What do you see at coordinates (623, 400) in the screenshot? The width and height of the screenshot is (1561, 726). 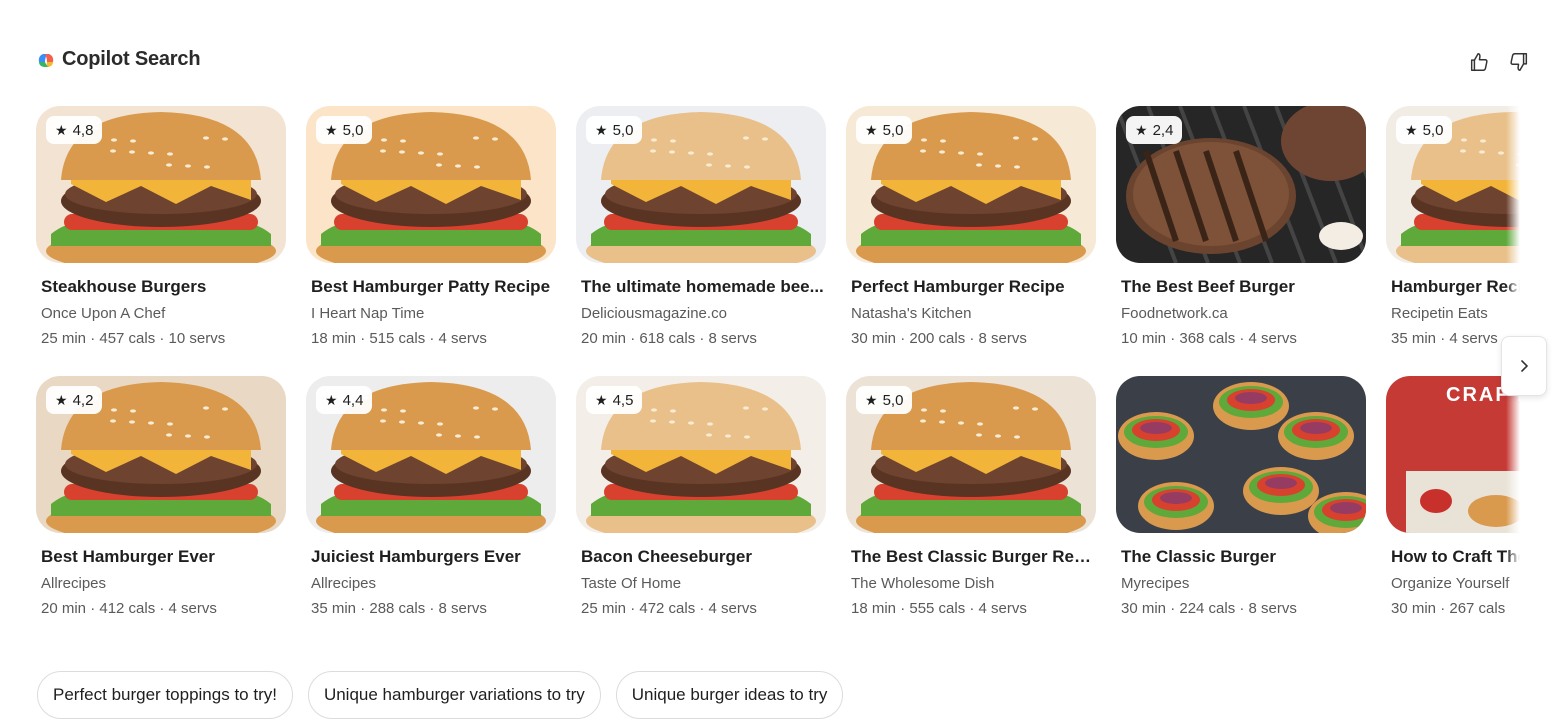 I see `rating-value: 4,5` at bounding box center [623, 400].